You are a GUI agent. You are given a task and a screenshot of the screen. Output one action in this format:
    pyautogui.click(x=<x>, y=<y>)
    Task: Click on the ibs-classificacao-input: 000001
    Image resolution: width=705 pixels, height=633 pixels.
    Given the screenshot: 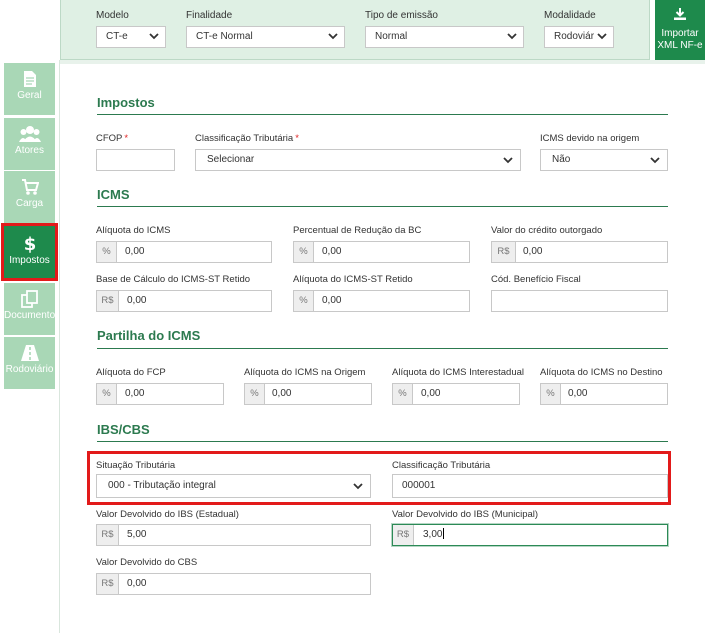 What is the action you would take?
    pyautogui.click(x=530, y=486)
    